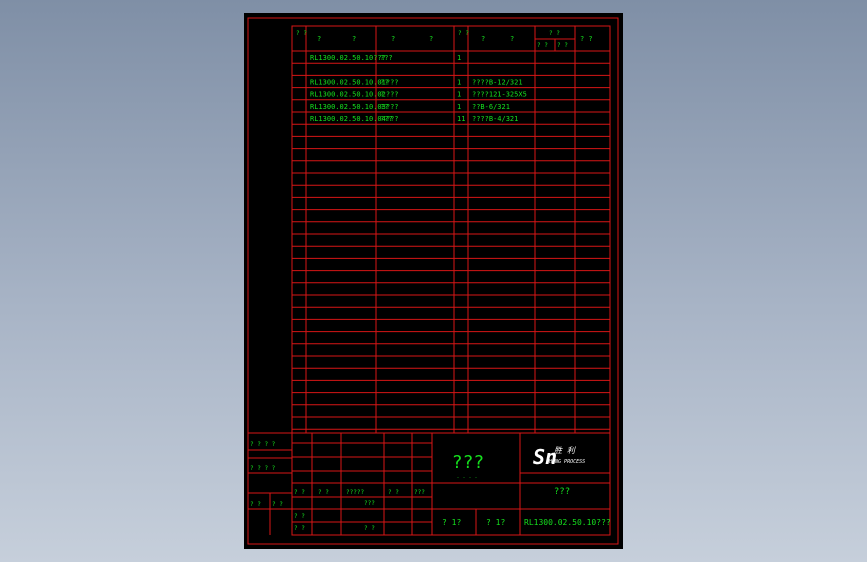 The width and height of the screenshot is (867, 562). What do you see at coordinates (299, 492) in the screenshot?
I see `tb-label-a: ? ?` at bounding box center [299, 492].